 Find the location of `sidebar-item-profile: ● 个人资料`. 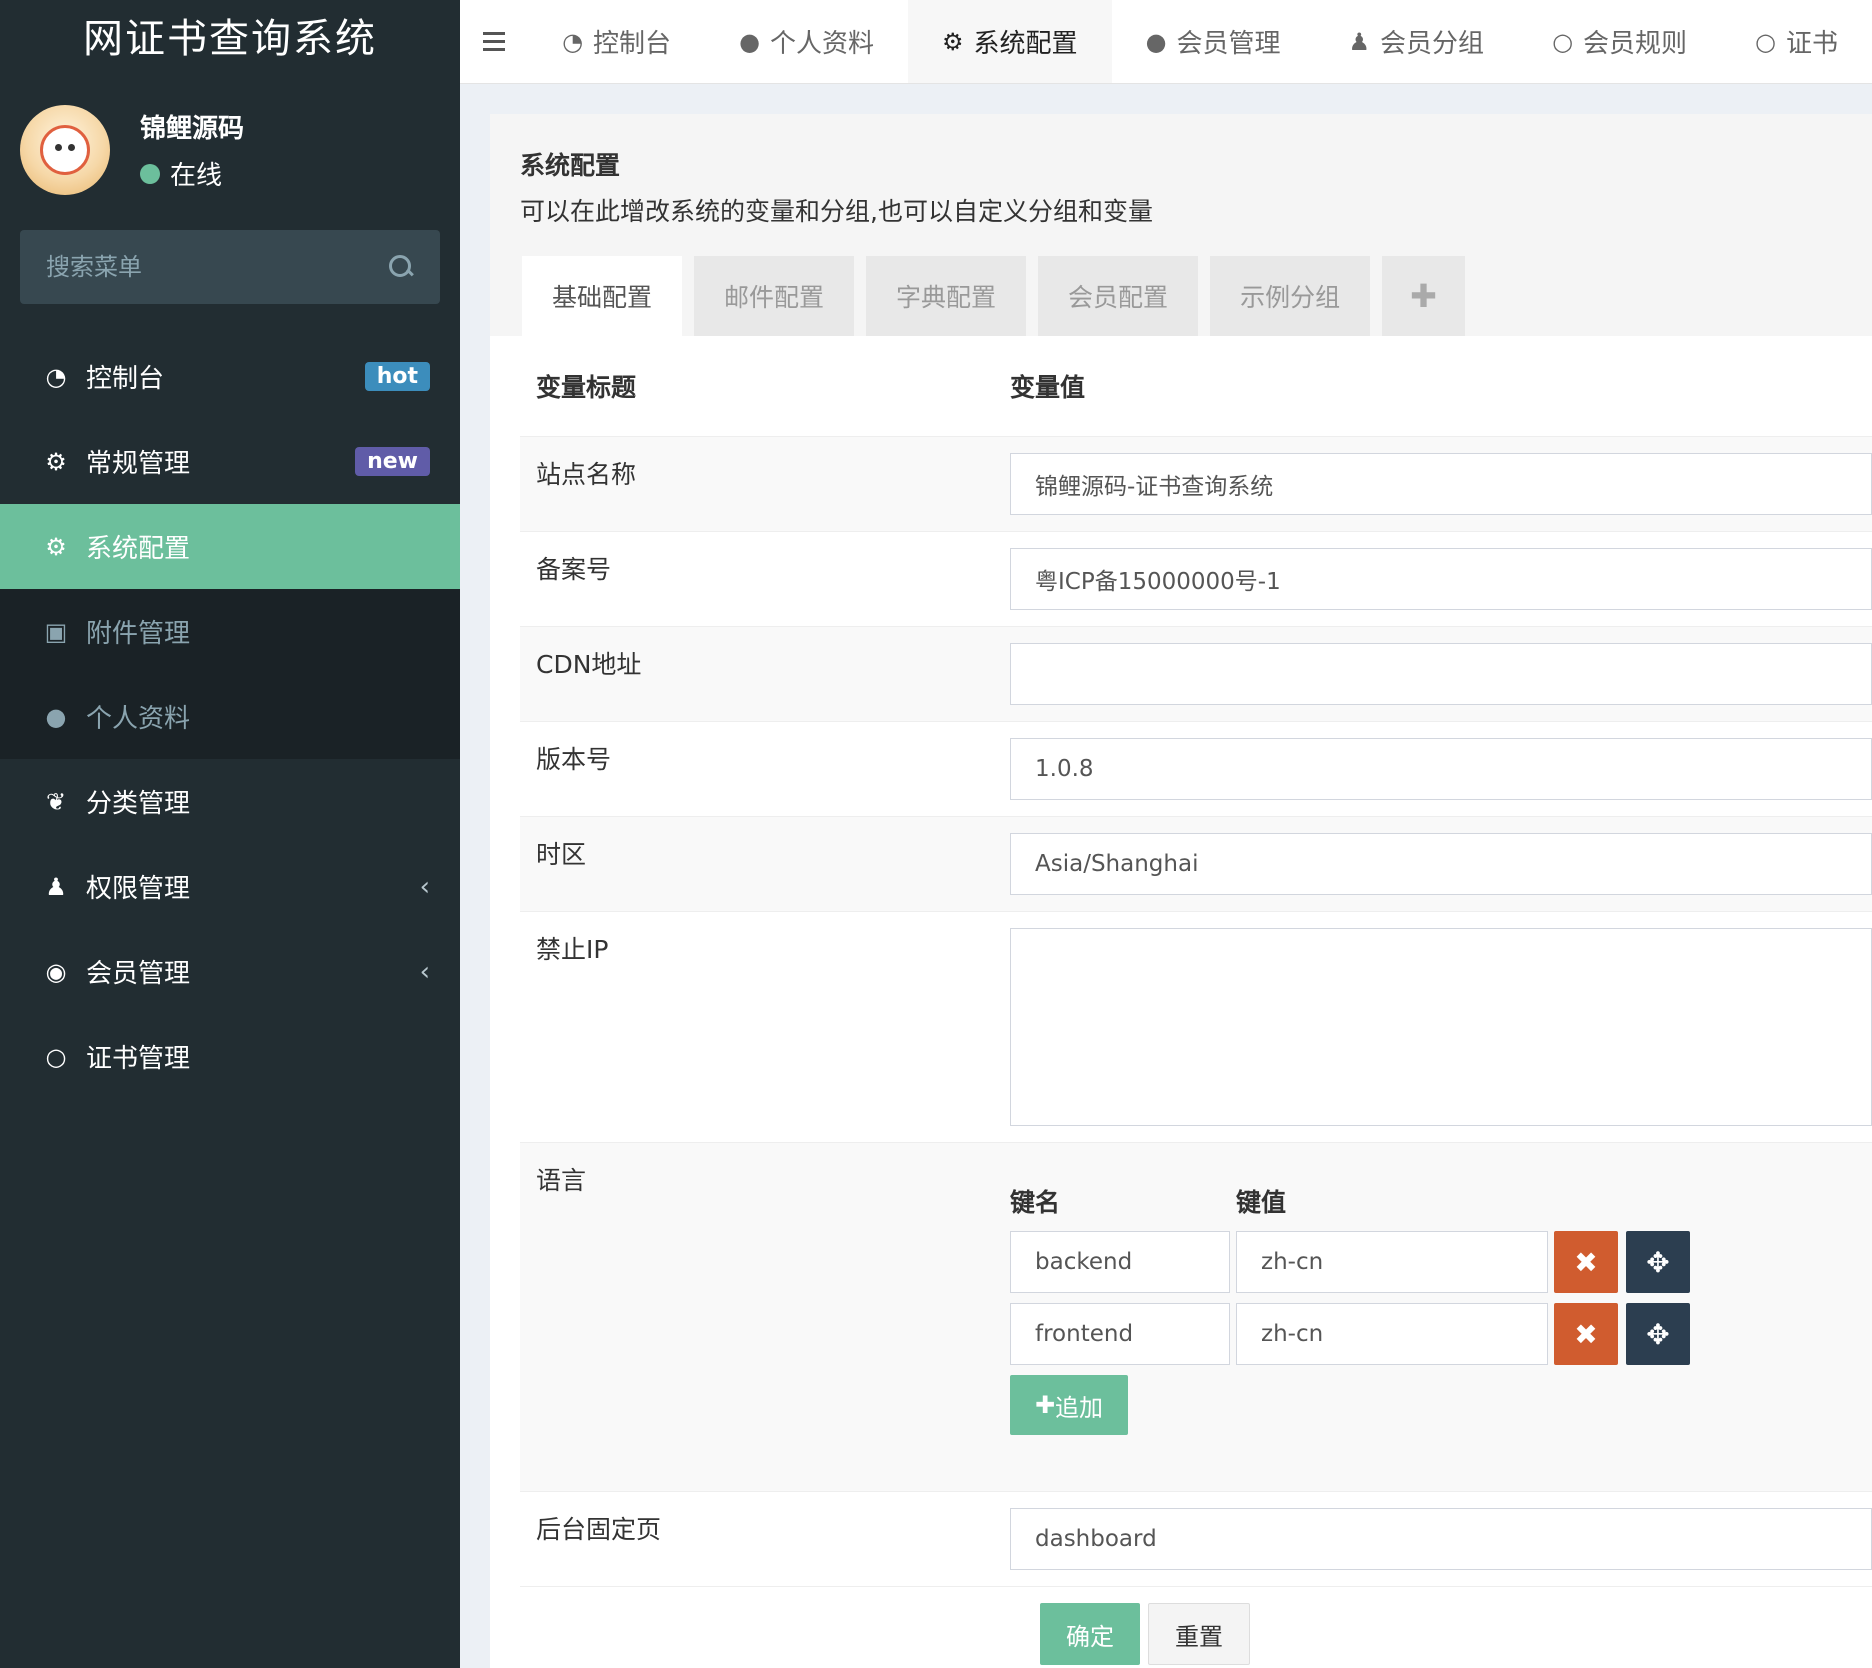

sidebar-item-profile: ● 个人资料 is located at coordinates (230, 716).